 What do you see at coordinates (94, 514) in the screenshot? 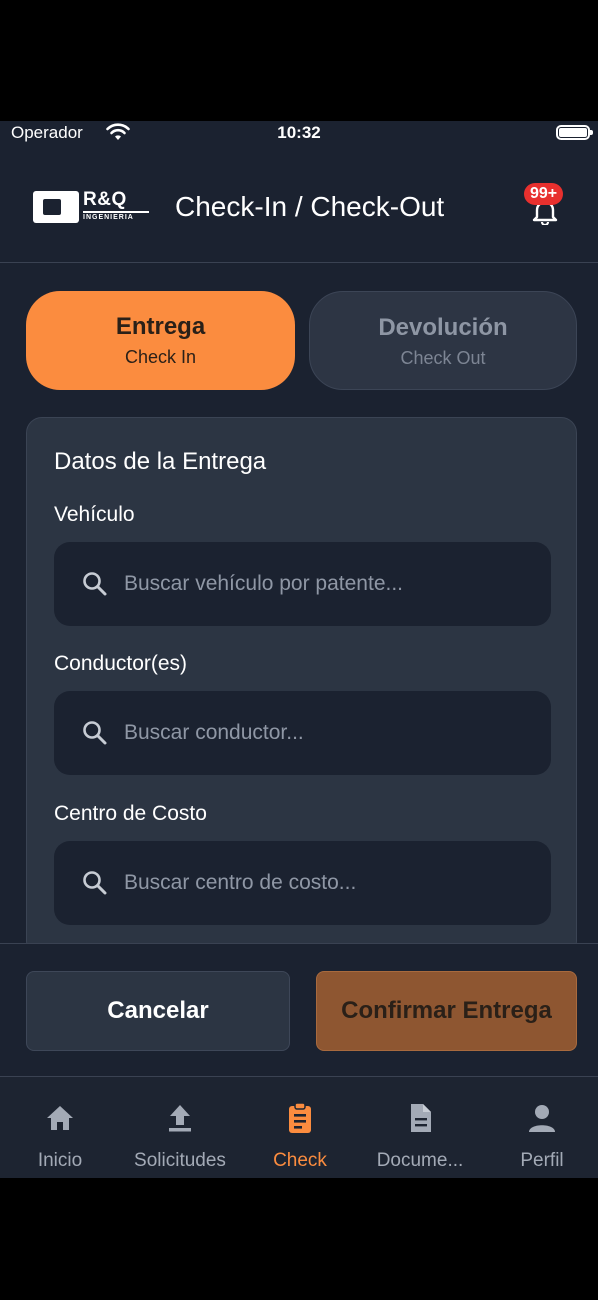
I see `vehicle-label: Vehículo` at bounding box center [94, 514].